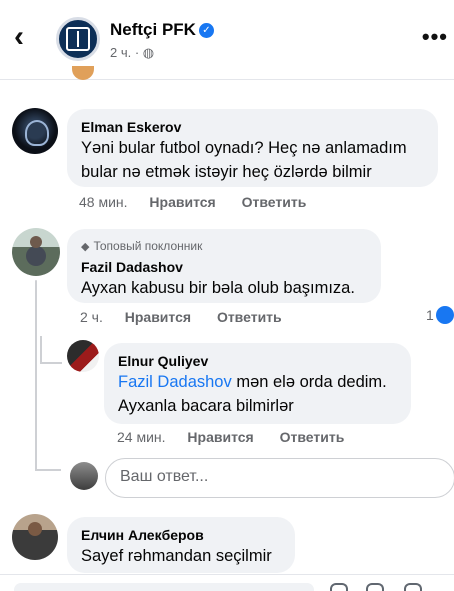 The height and width of the screenshot is (591, 454). I want to click on reaction-count: 1, so click(440, 315).